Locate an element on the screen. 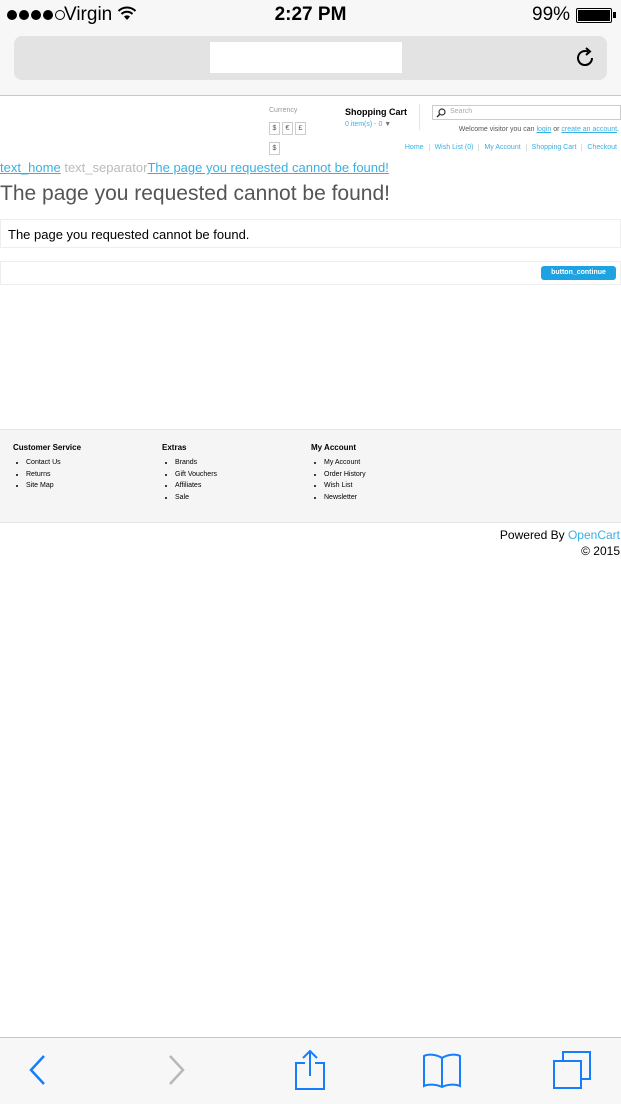 The image size is (621, 1104). footer-link-wish-list: Wish List is located at coordinates (345, 486).